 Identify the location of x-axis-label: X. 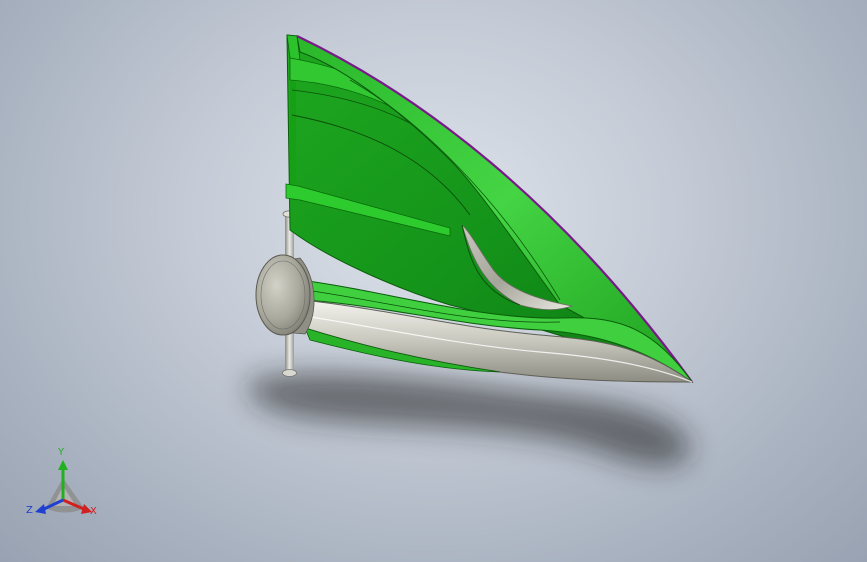
(93, 511).